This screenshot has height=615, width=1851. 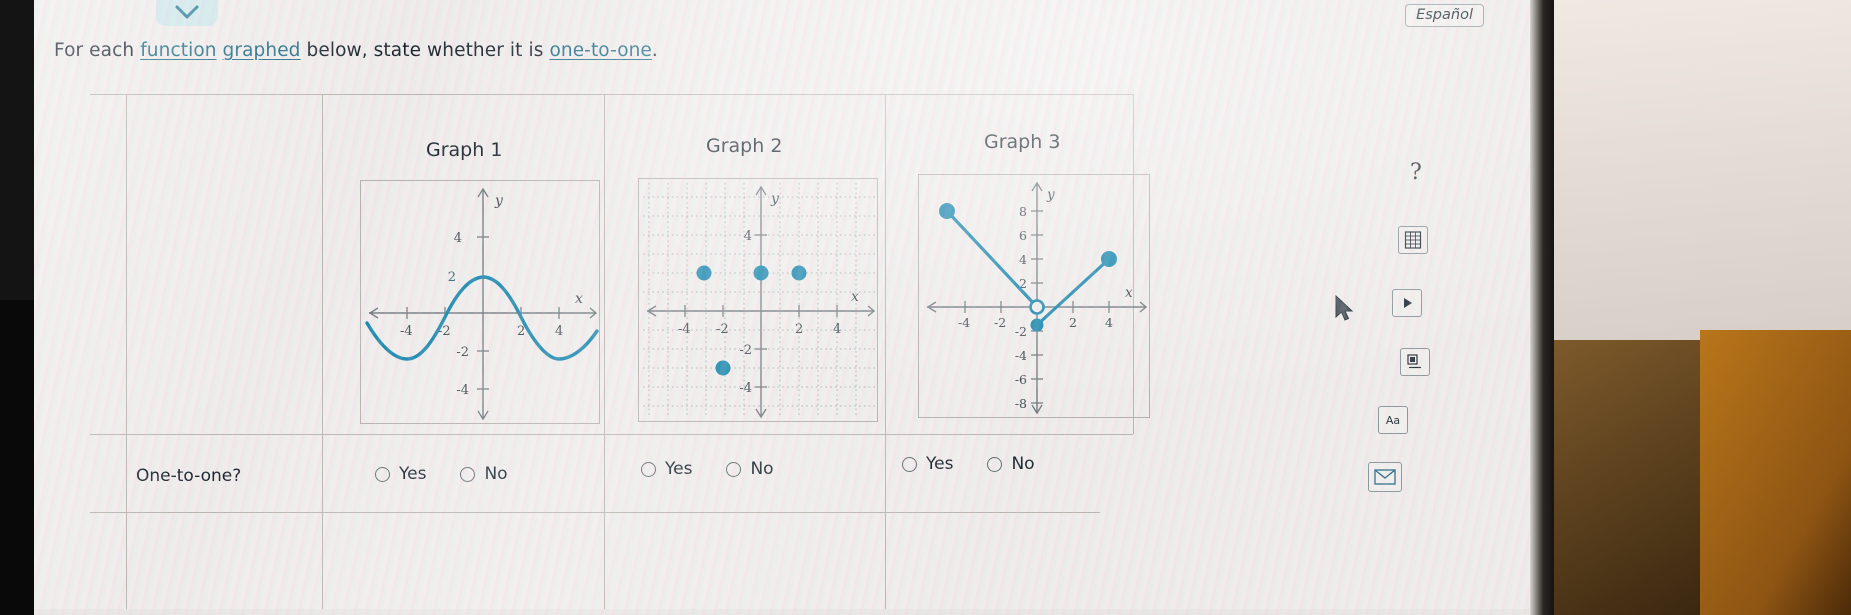 I want to click on graph-3-closed-point, so click(x=1037, y=325).